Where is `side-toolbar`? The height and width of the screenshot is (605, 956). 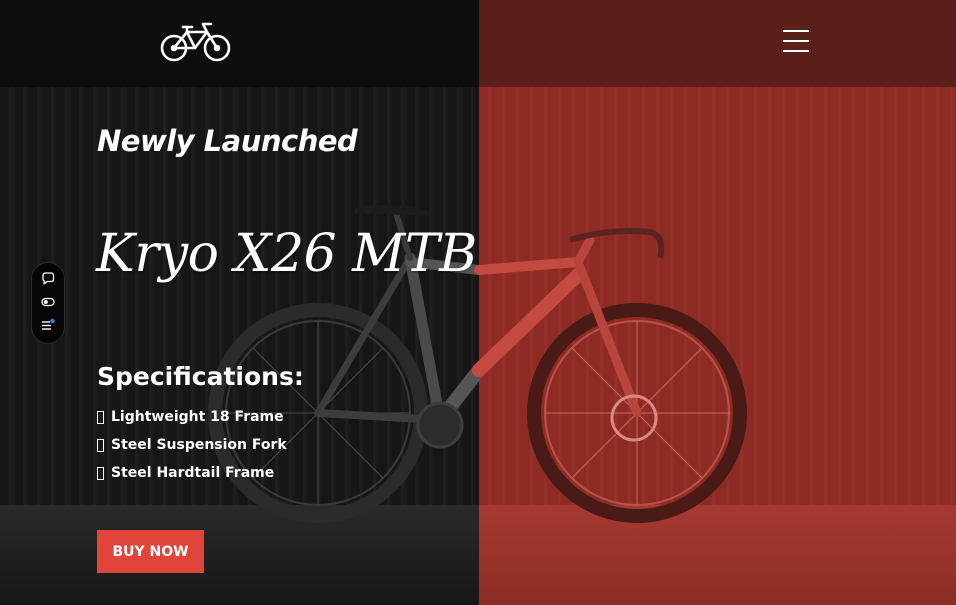 side-toolbar is located at coordinates (48, 303).